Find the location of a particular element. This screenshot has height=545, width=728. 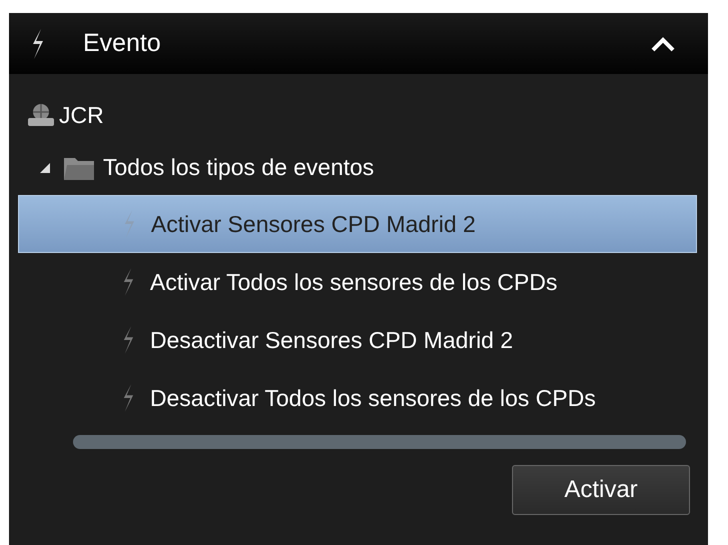

globe-server-icon is located at coordinates (41, 115).